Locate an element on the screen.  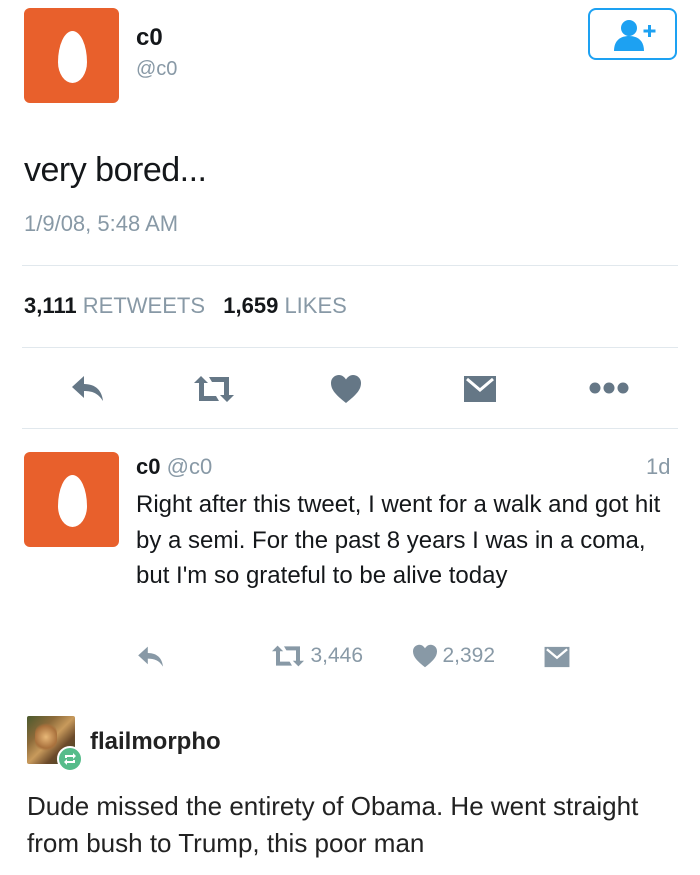
retweets-label: RETWEETS is located at coordinates (144, 305).